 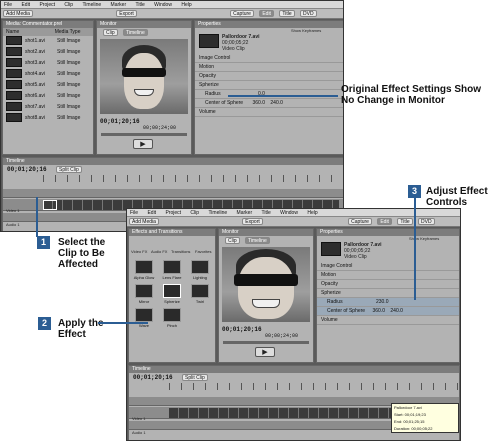 I want to click on spherize-effect-thumb, so click(x=172, y=291).